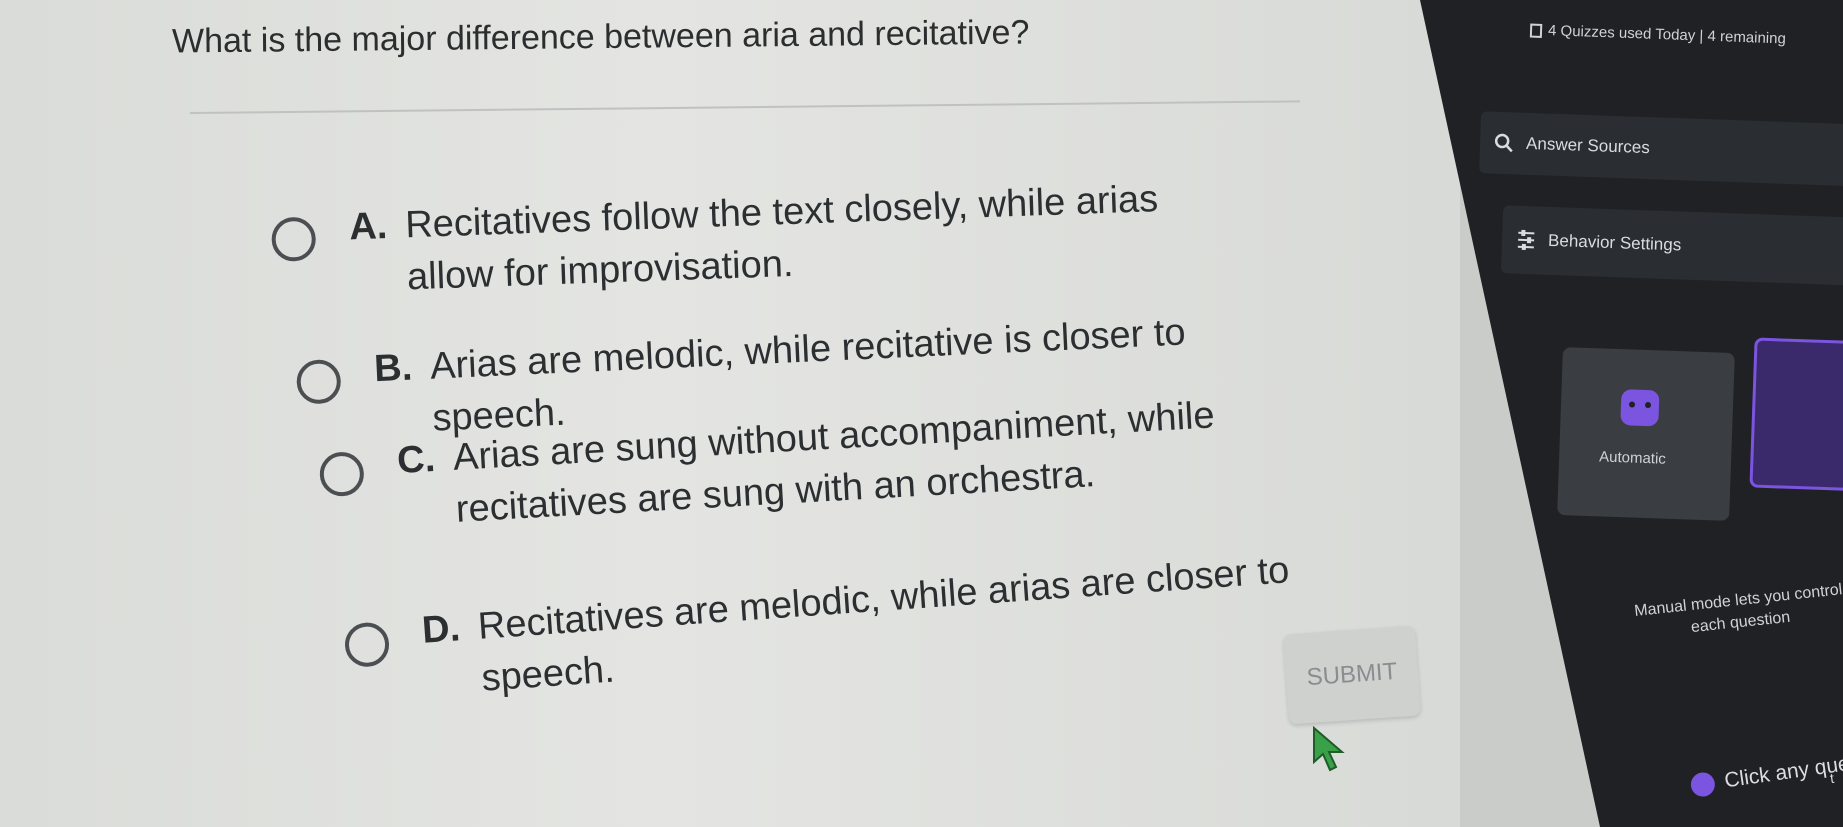 This screenshot has width=1843, height=827. Describe the element at coordinates (744, 107) in the screenshot. I see `divider` at that location.